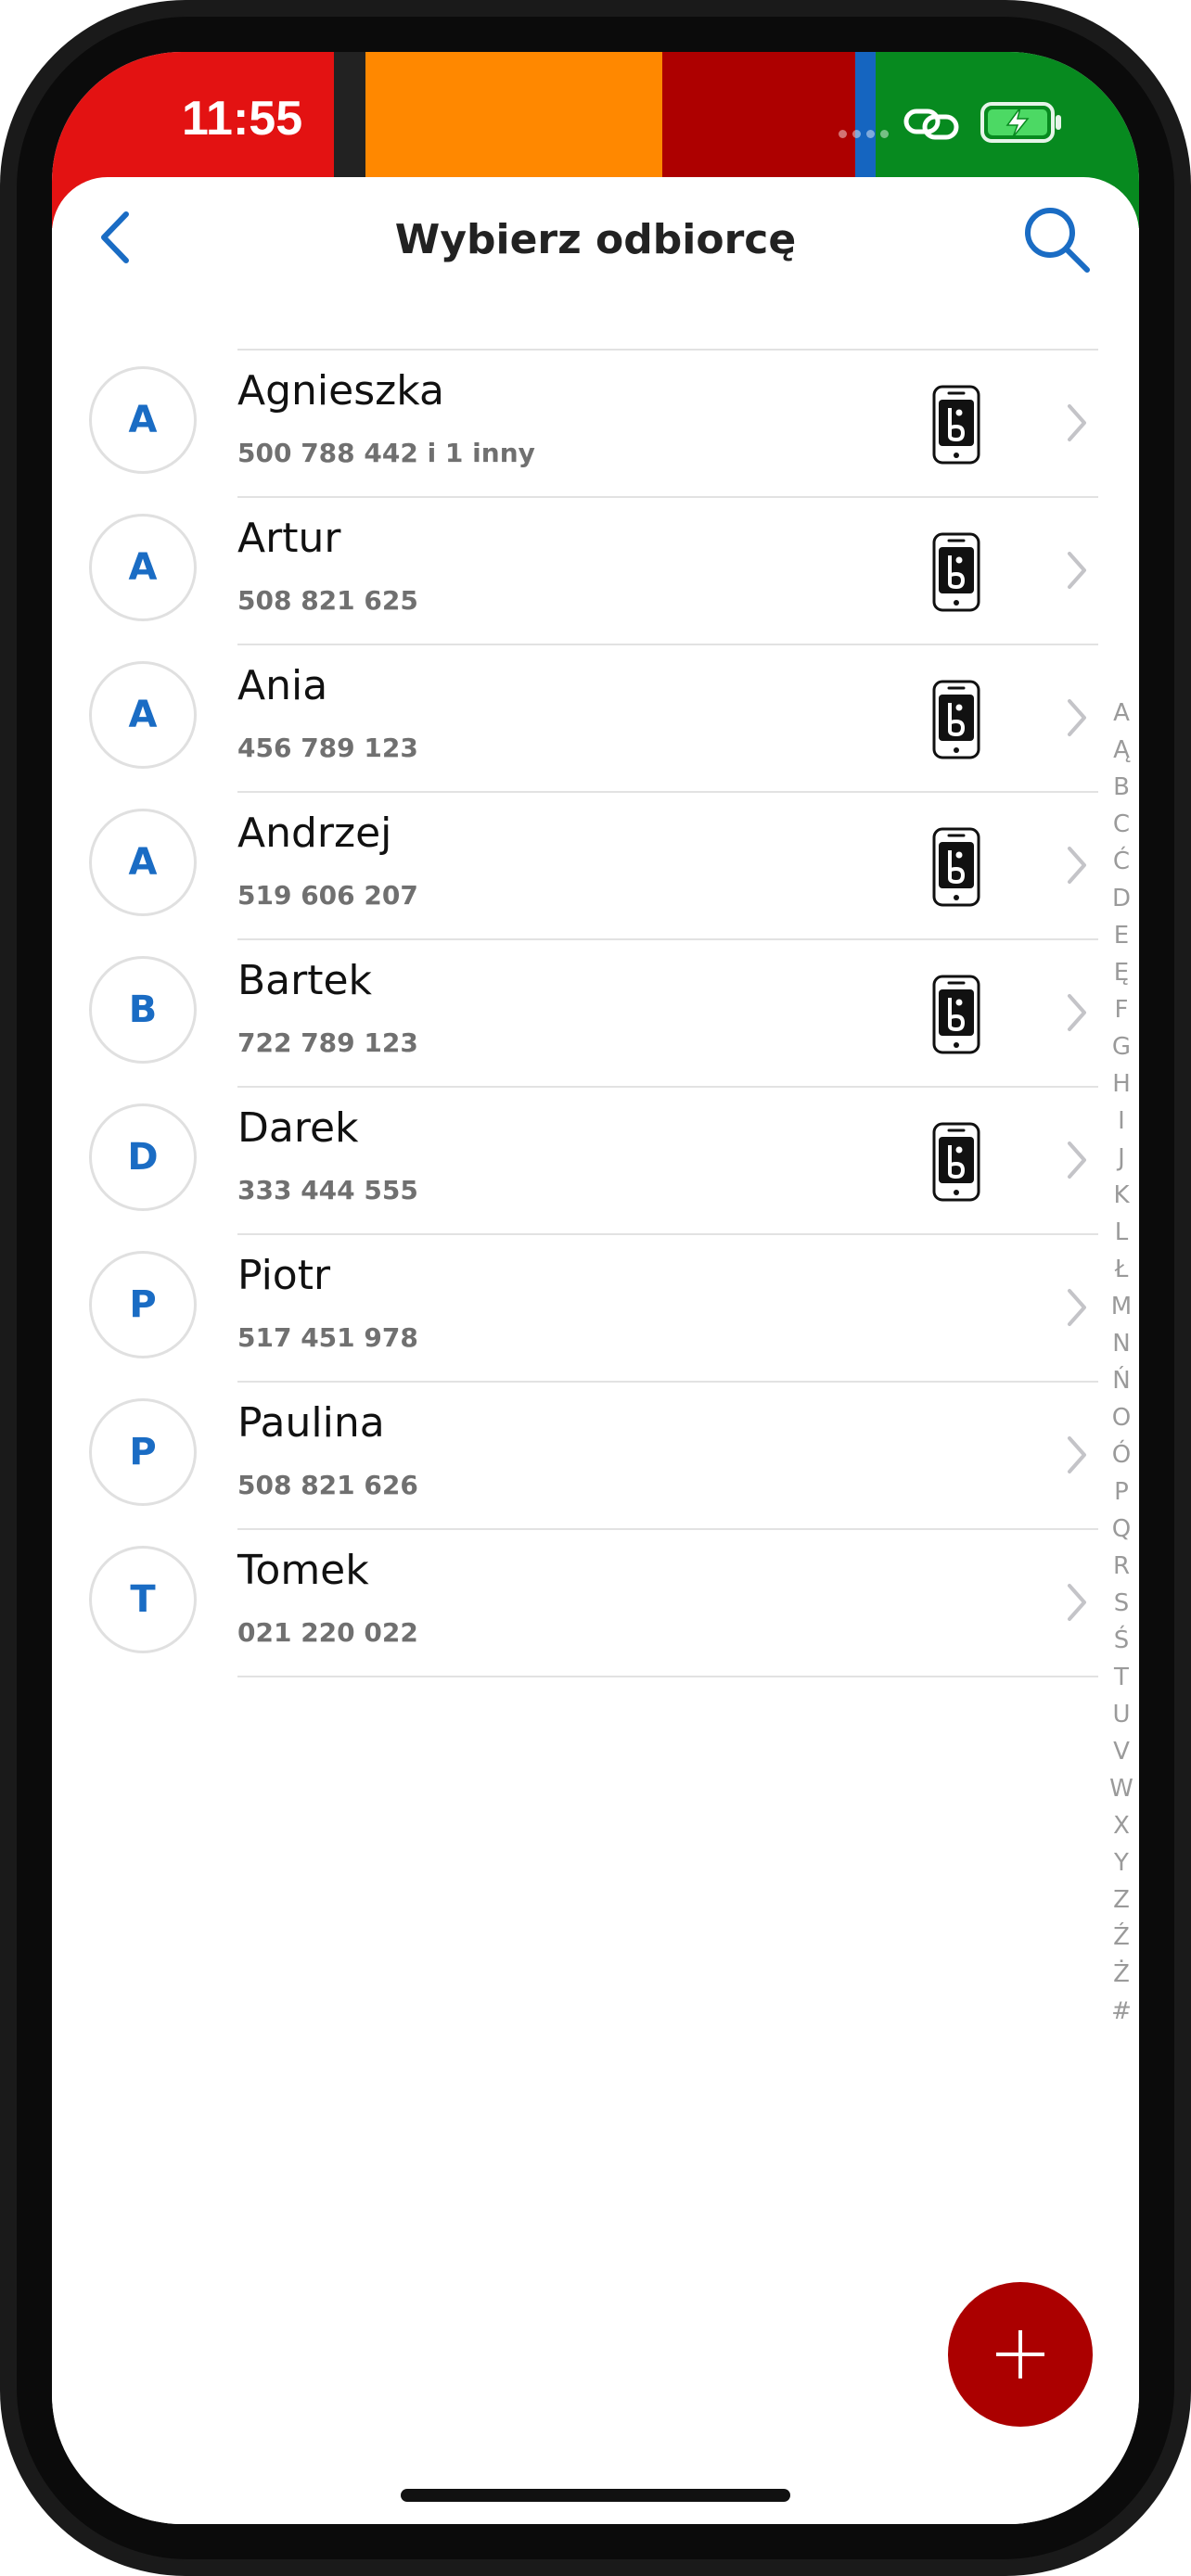 The width and height of the screenshot is (1191, 2576). What do you see at coordinates (386, 453) in the screenshot?
I see `contact-number: 500 788 442 i 1 inny` at bounding box center [386, 453].